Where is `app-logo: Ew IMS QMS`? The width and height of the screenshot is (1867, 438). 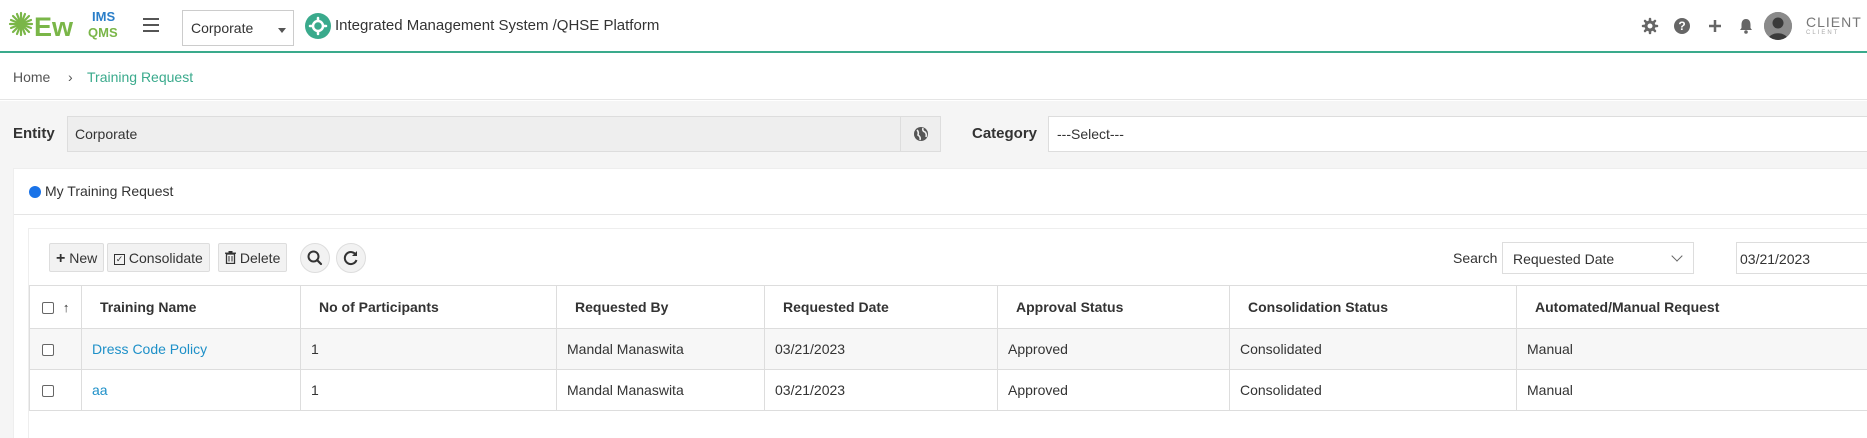
app-logo: Ew IMS QMS is located at coordinates (67, 24).